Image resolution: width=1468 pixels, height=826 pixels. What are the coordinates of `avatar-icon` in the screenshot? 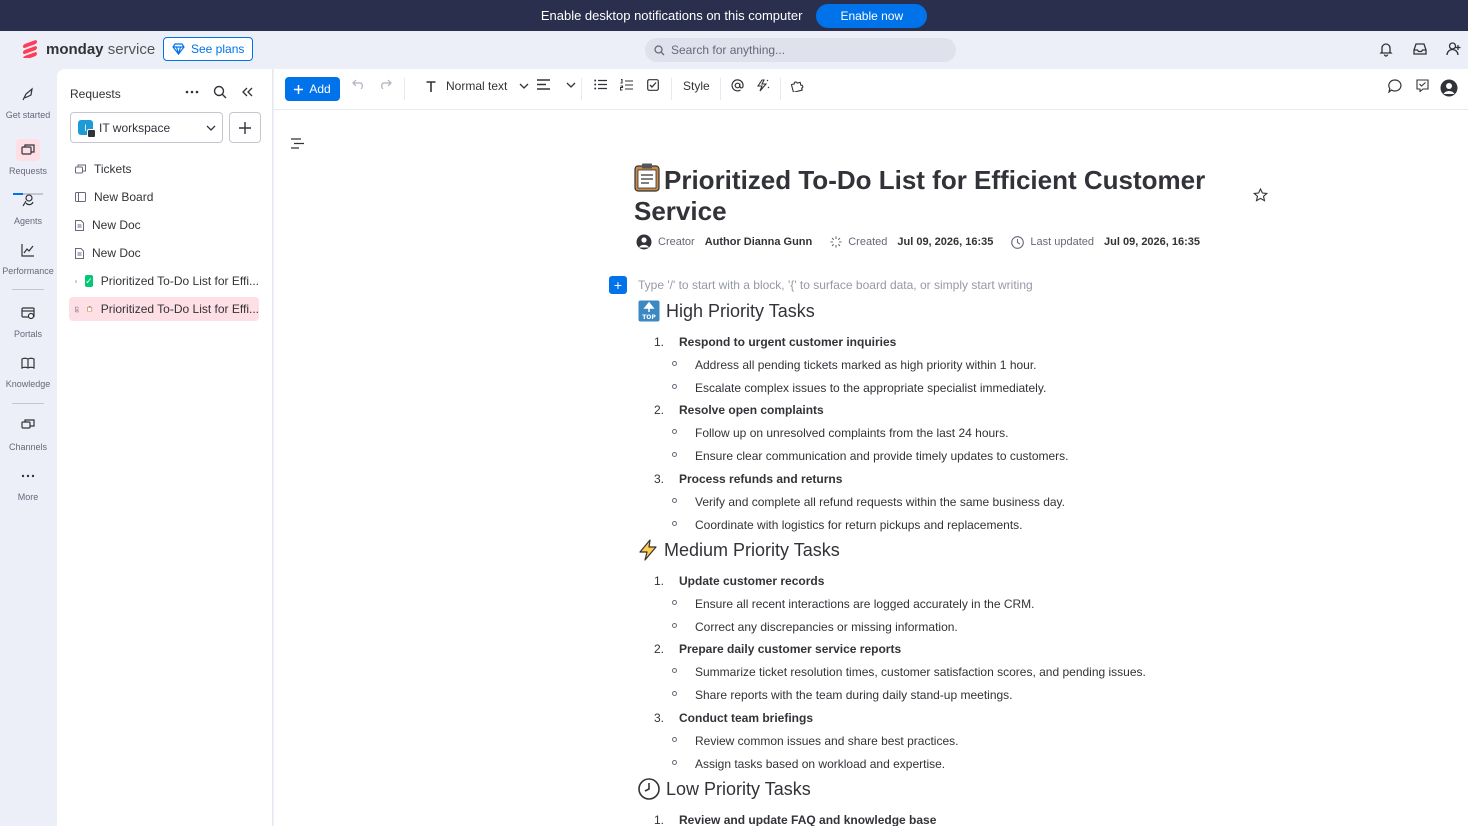 It's located at (644, 242).